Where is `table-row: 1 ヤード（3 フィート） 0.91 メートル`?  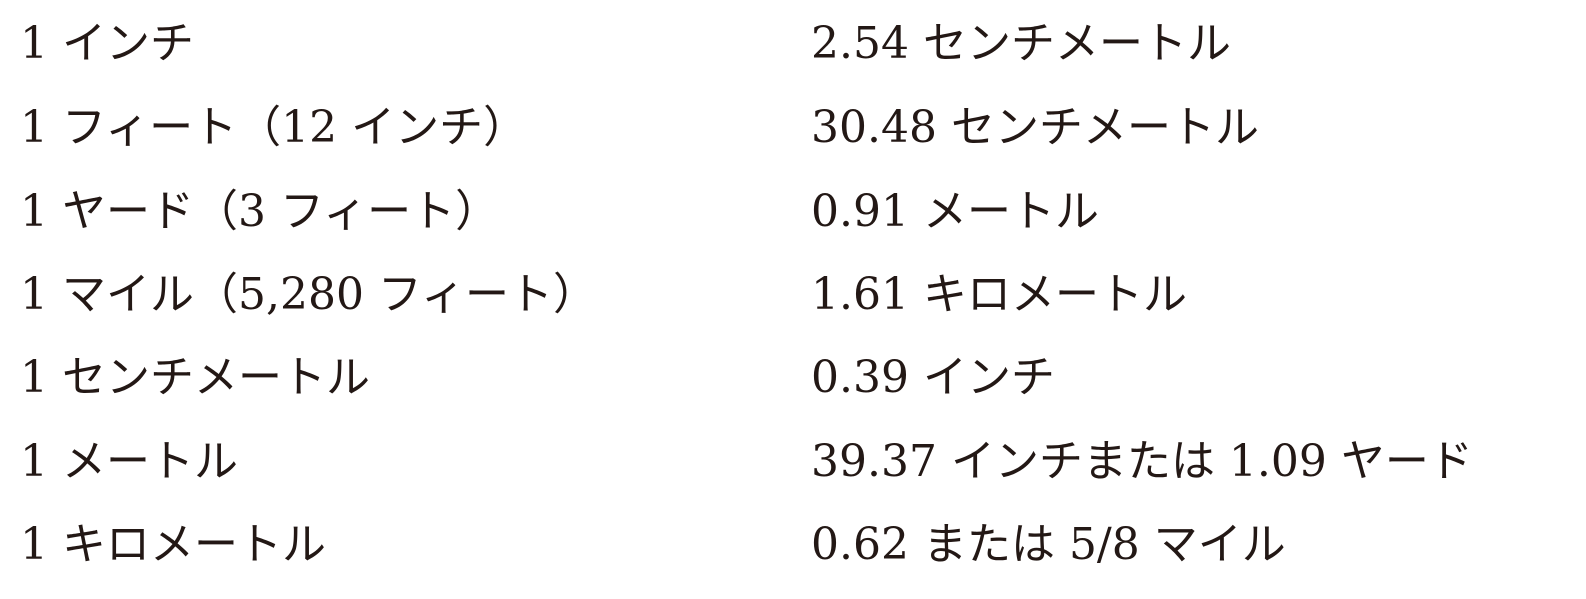 table-row: 1 ヤード（3 フィート） 0.91 メートル is located at coordinates (800, 212).